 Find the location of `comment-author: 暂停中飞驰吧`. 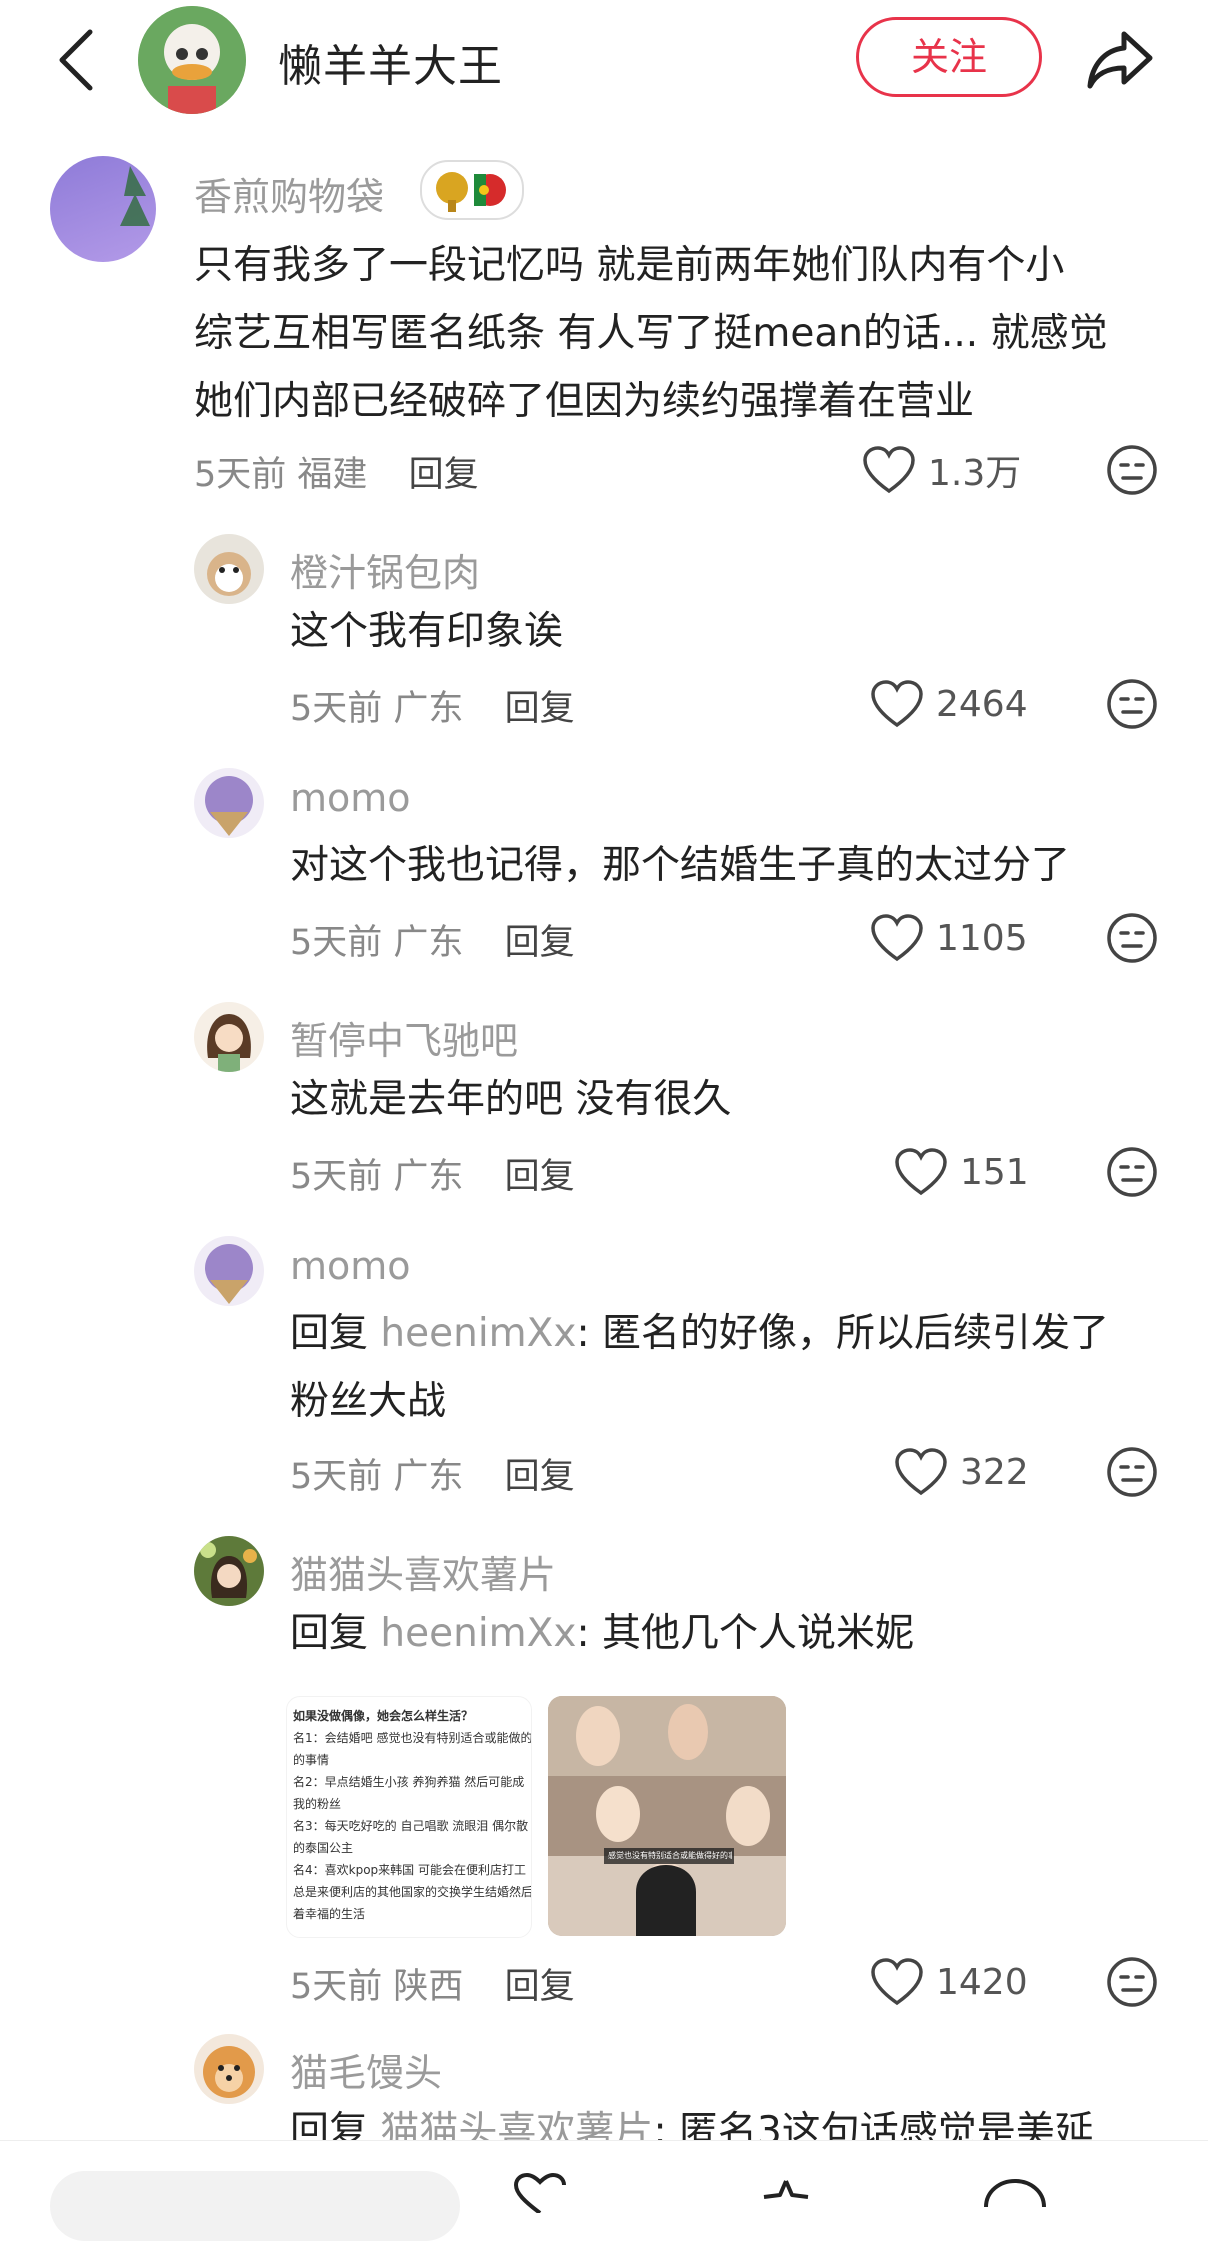

comment-author: 暂停中飞驰吧 is located at coordinates (404, 1037).